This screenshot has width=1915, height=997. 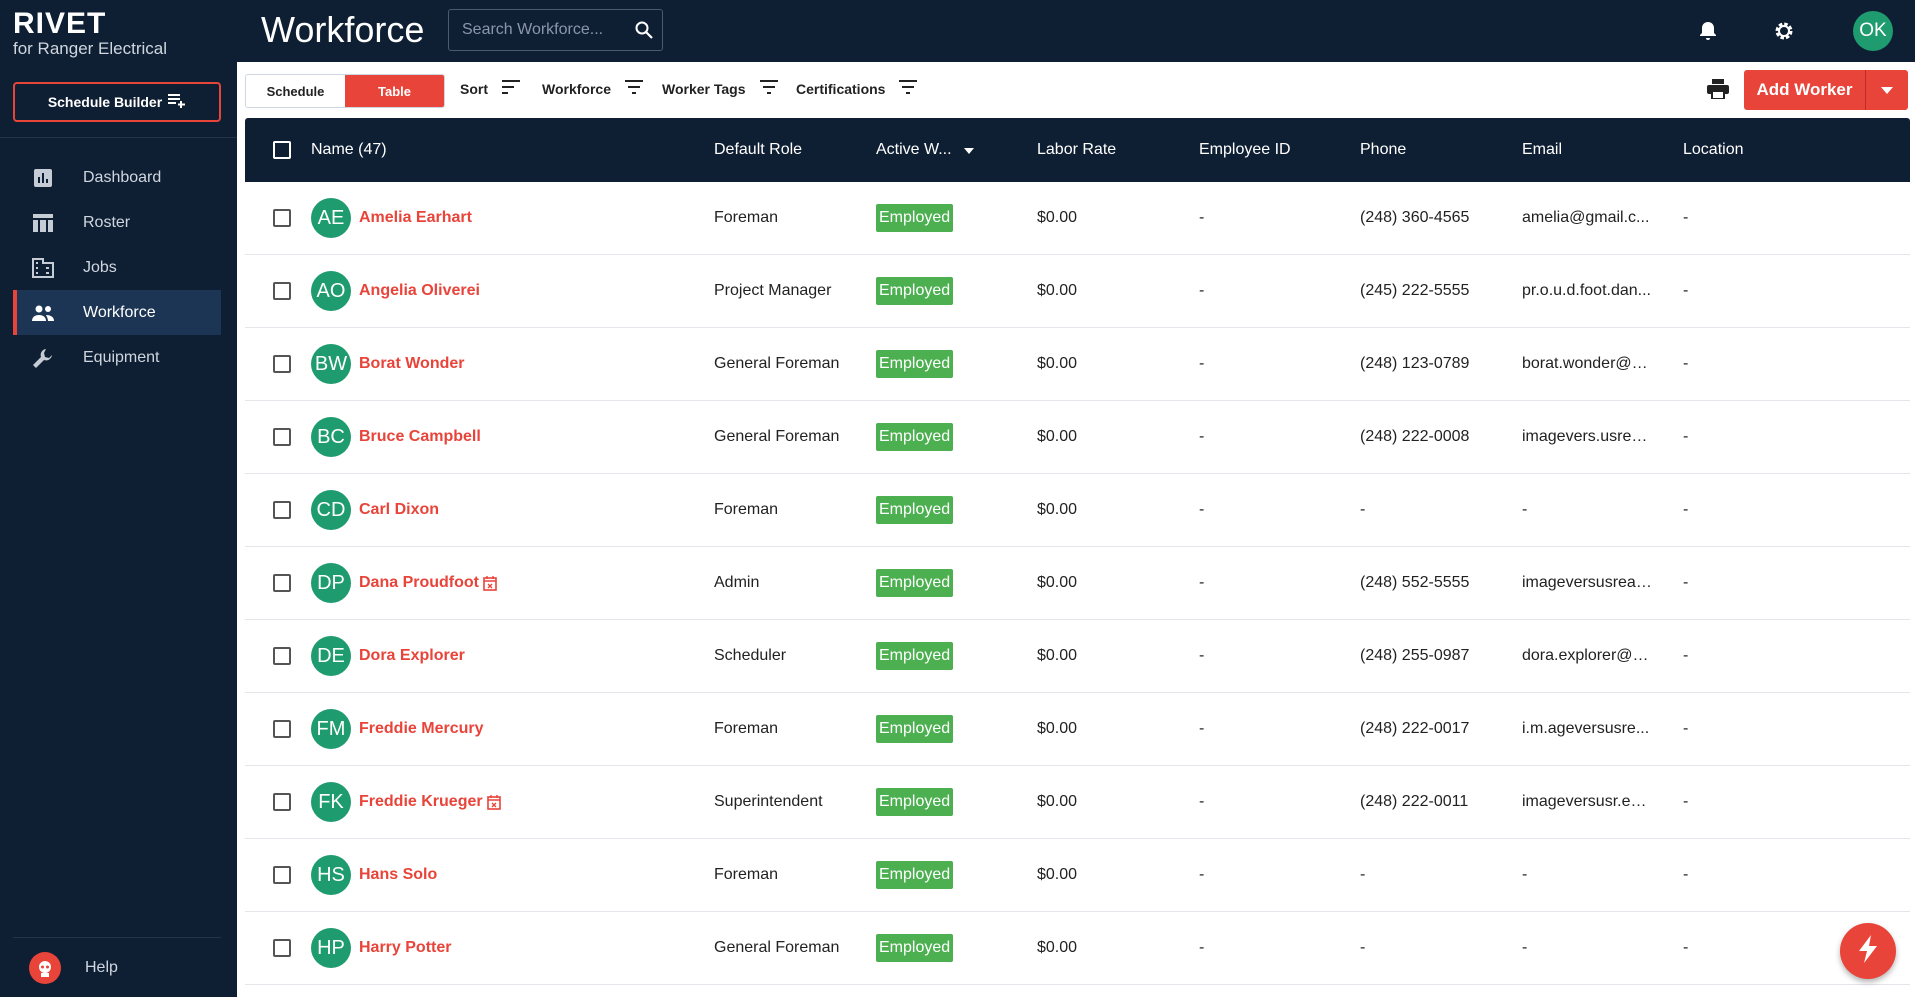 I want to click on playlist-add-icon, so click(x=177, y=102).